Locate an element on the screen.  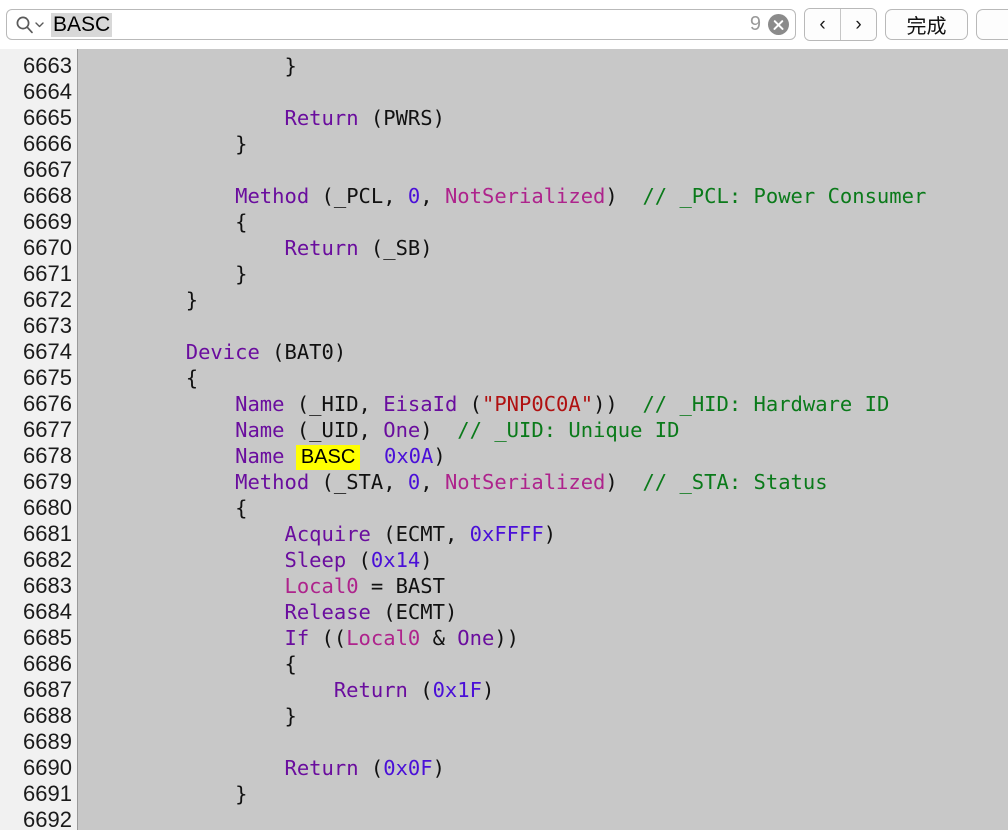
code-token: Name is located at coordinates (260, 456).